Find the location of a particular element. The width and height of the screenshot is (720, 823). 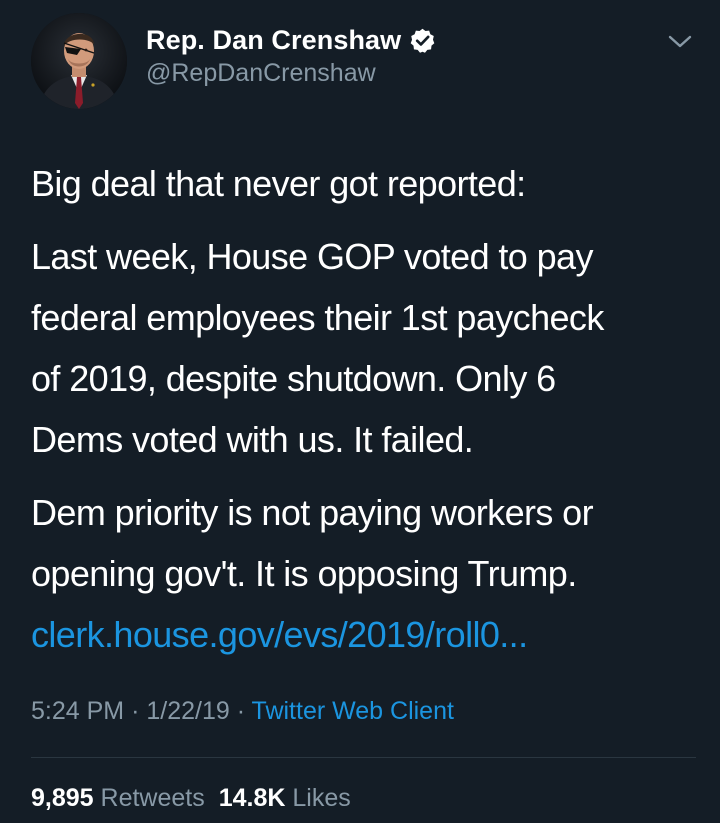

author-display-name: Rep. Dan Crenshaw is located at coordinates (273, 40).